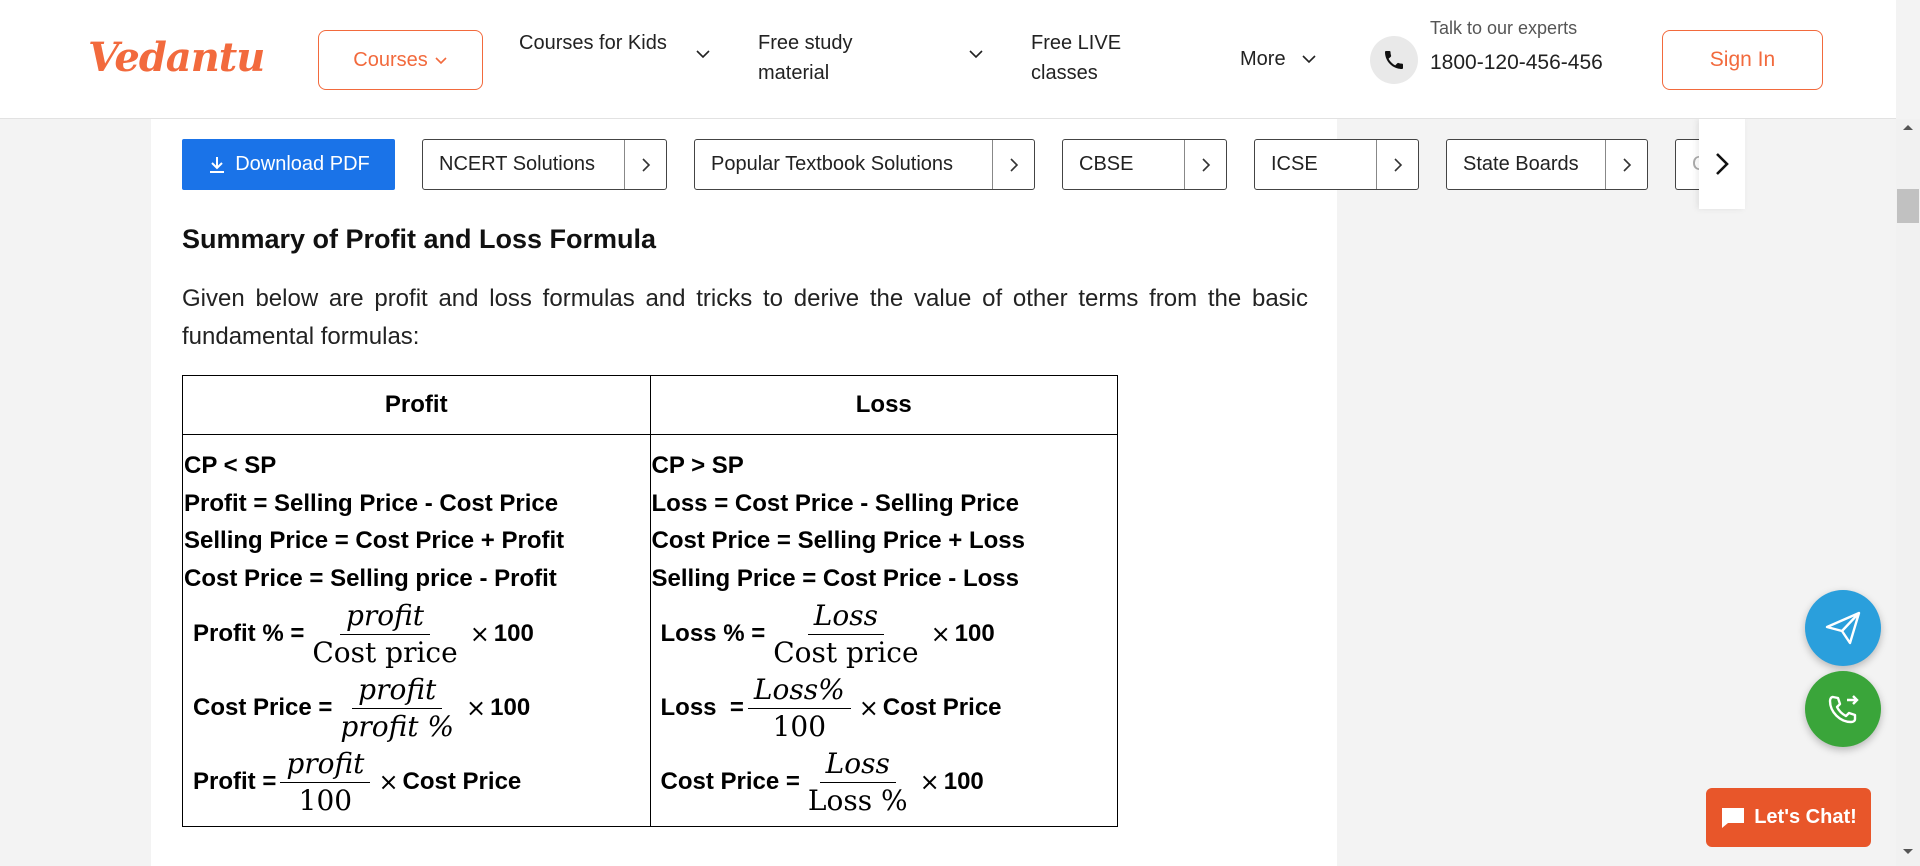 This screenshot has height=866, width=1920. What do you see at coordinates (397, 726) in the screenshot?
I see `denominator: profit %` at bounding box center [397, 726].